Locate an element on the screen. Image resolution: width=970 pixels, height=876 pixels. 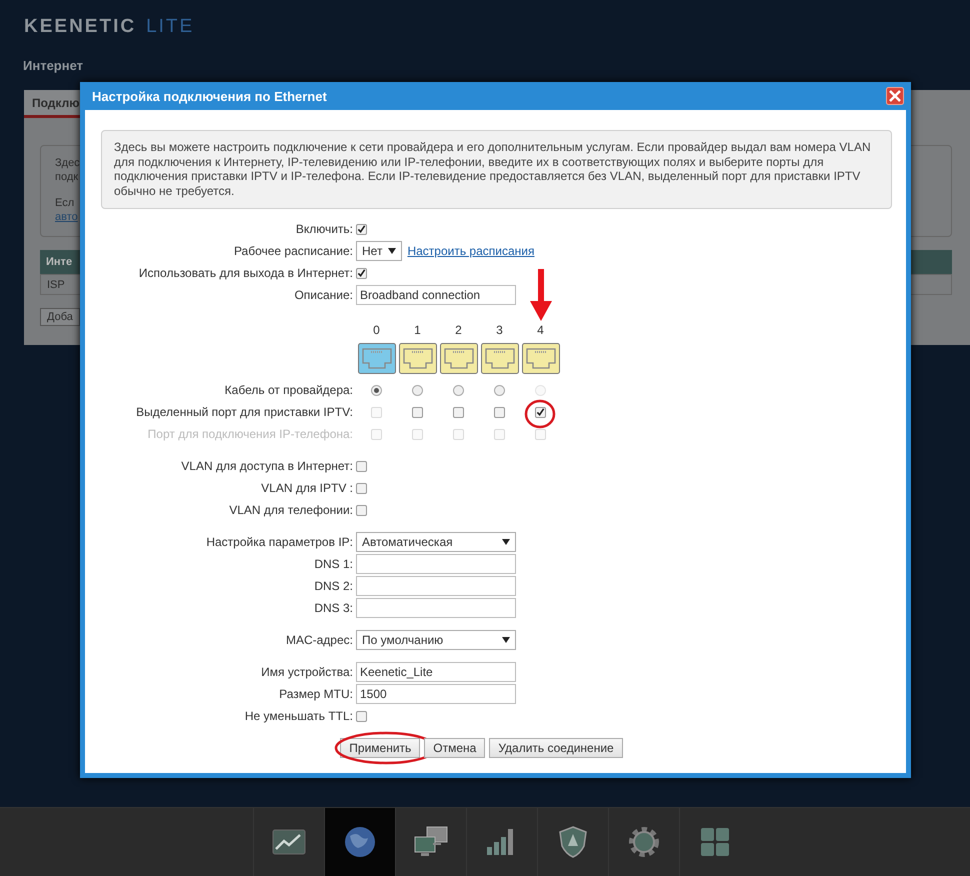
logo-text: KEENETIC is located at coordinates (80, 27).